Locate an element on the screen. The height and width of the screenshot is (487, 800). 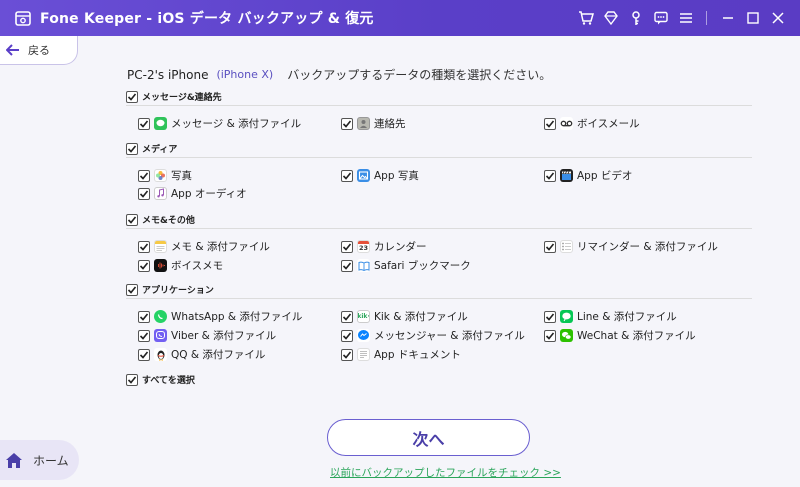
category-label: メディア is located at coordinates (160, 150).